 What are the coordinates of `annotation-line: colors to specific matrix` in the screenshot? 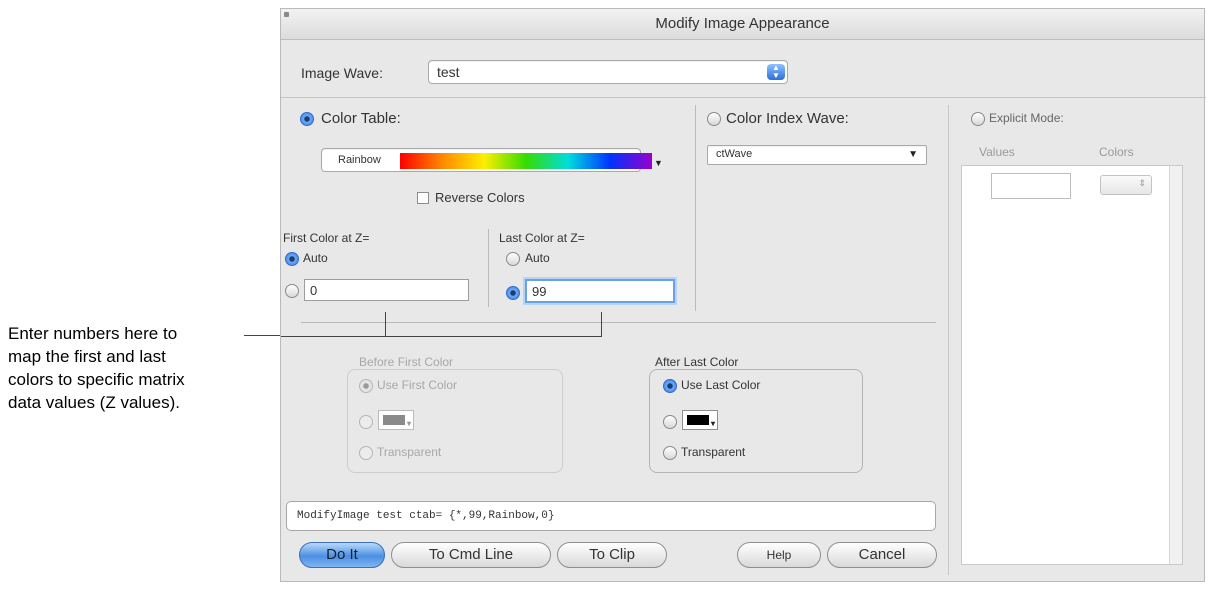 It's located at (96, 379).